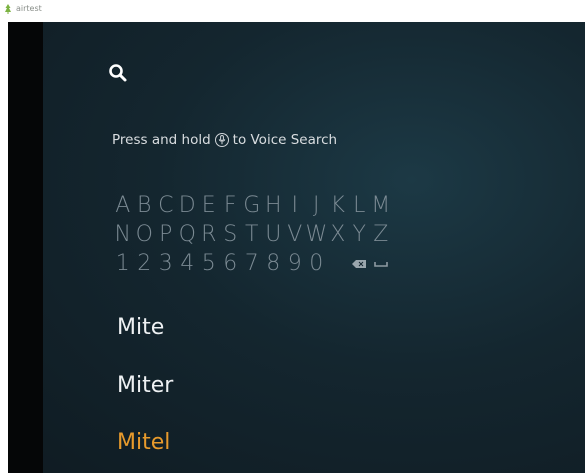 This screenshot has width=585, height=473. What do you see at coordinates (317, 206) in the screenshot?
I see `key: J` at bounding box center [317, 206].